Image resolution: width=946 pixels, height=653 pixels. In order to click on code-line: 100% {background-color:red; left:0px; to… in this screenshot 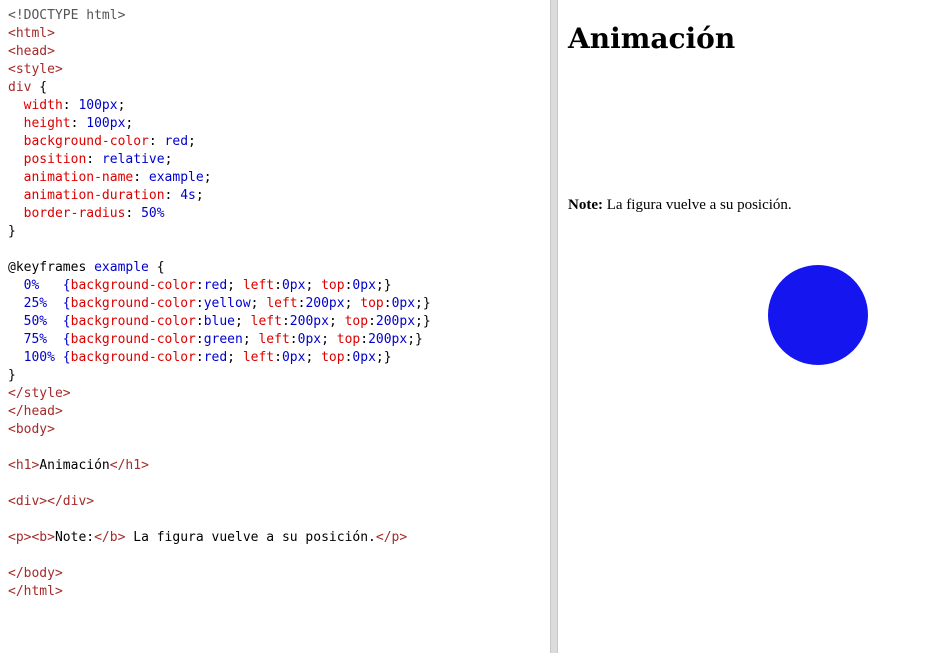, I will do `click(279, 358)`.